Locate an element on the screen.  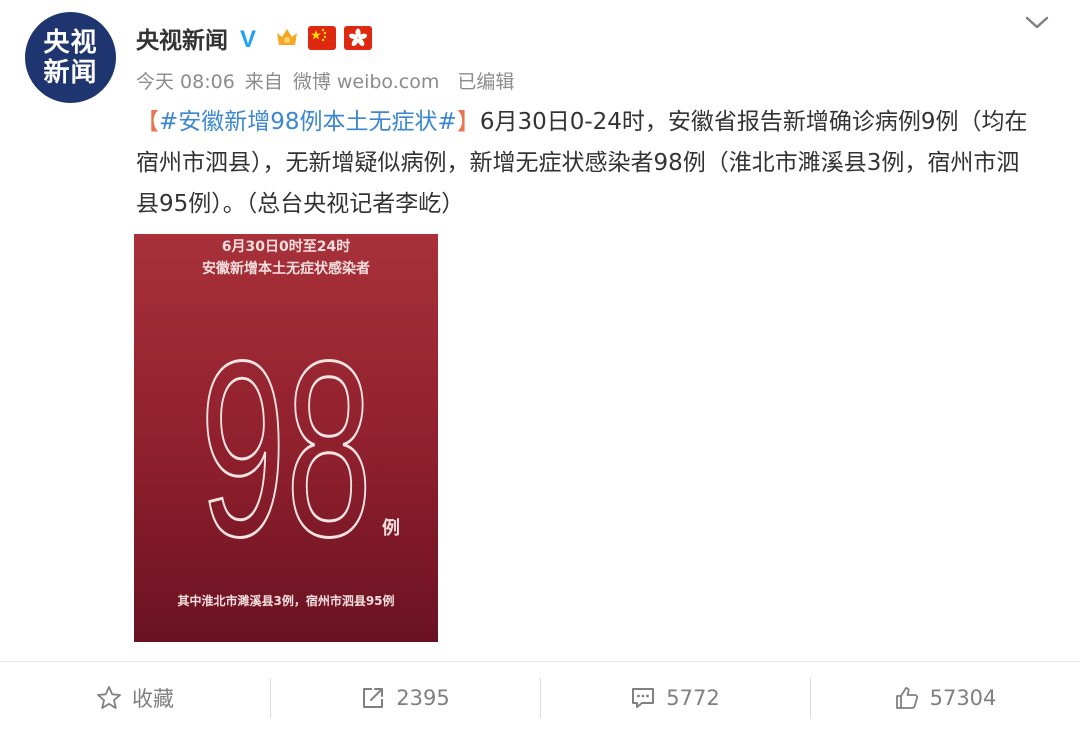
favorite-label: 收藏 is located at coordinates (153, 699).